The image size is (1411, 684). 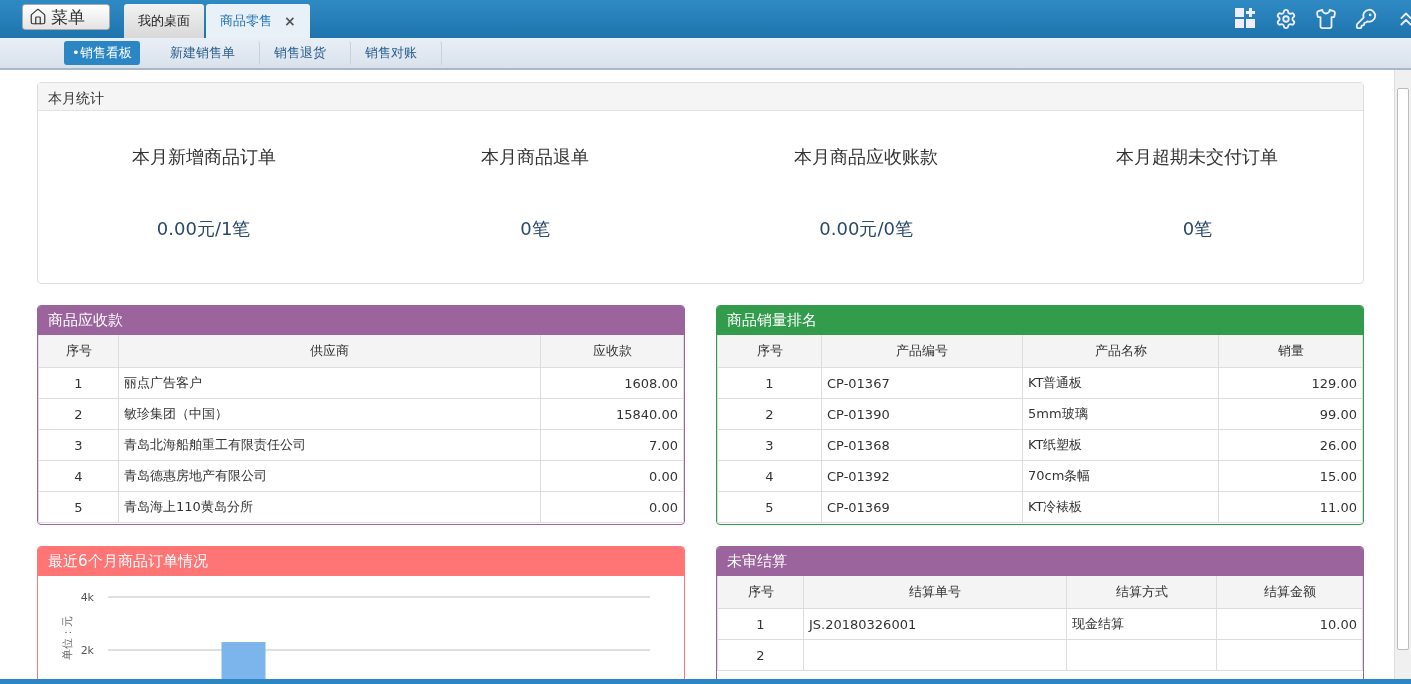 What do you see at coordinates (66, 17) in the screenshot?
I see `menu-button: 菜单` at bounding box center [66, 17].